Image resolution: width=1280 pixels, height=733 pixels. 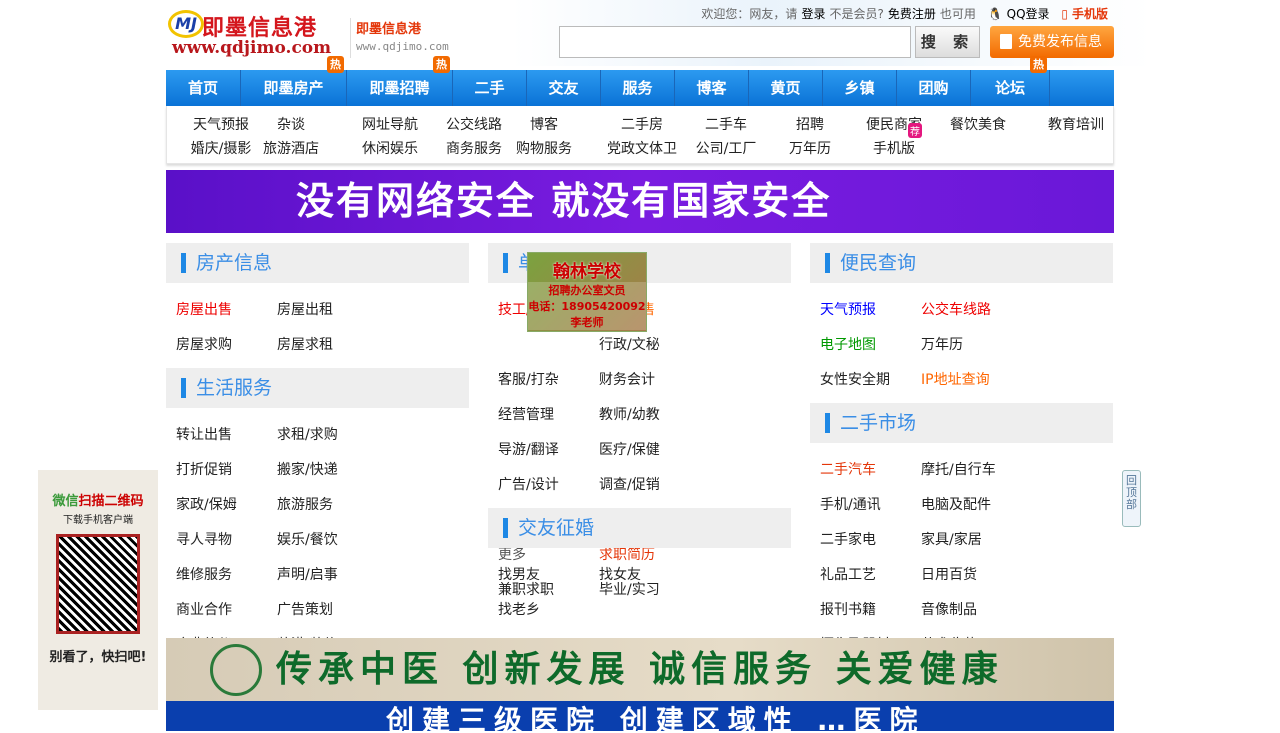 What do you see at coordinates (490, 88) in the screenshot?
I see `nav-item: 二手` at bounding box center [490, 88].